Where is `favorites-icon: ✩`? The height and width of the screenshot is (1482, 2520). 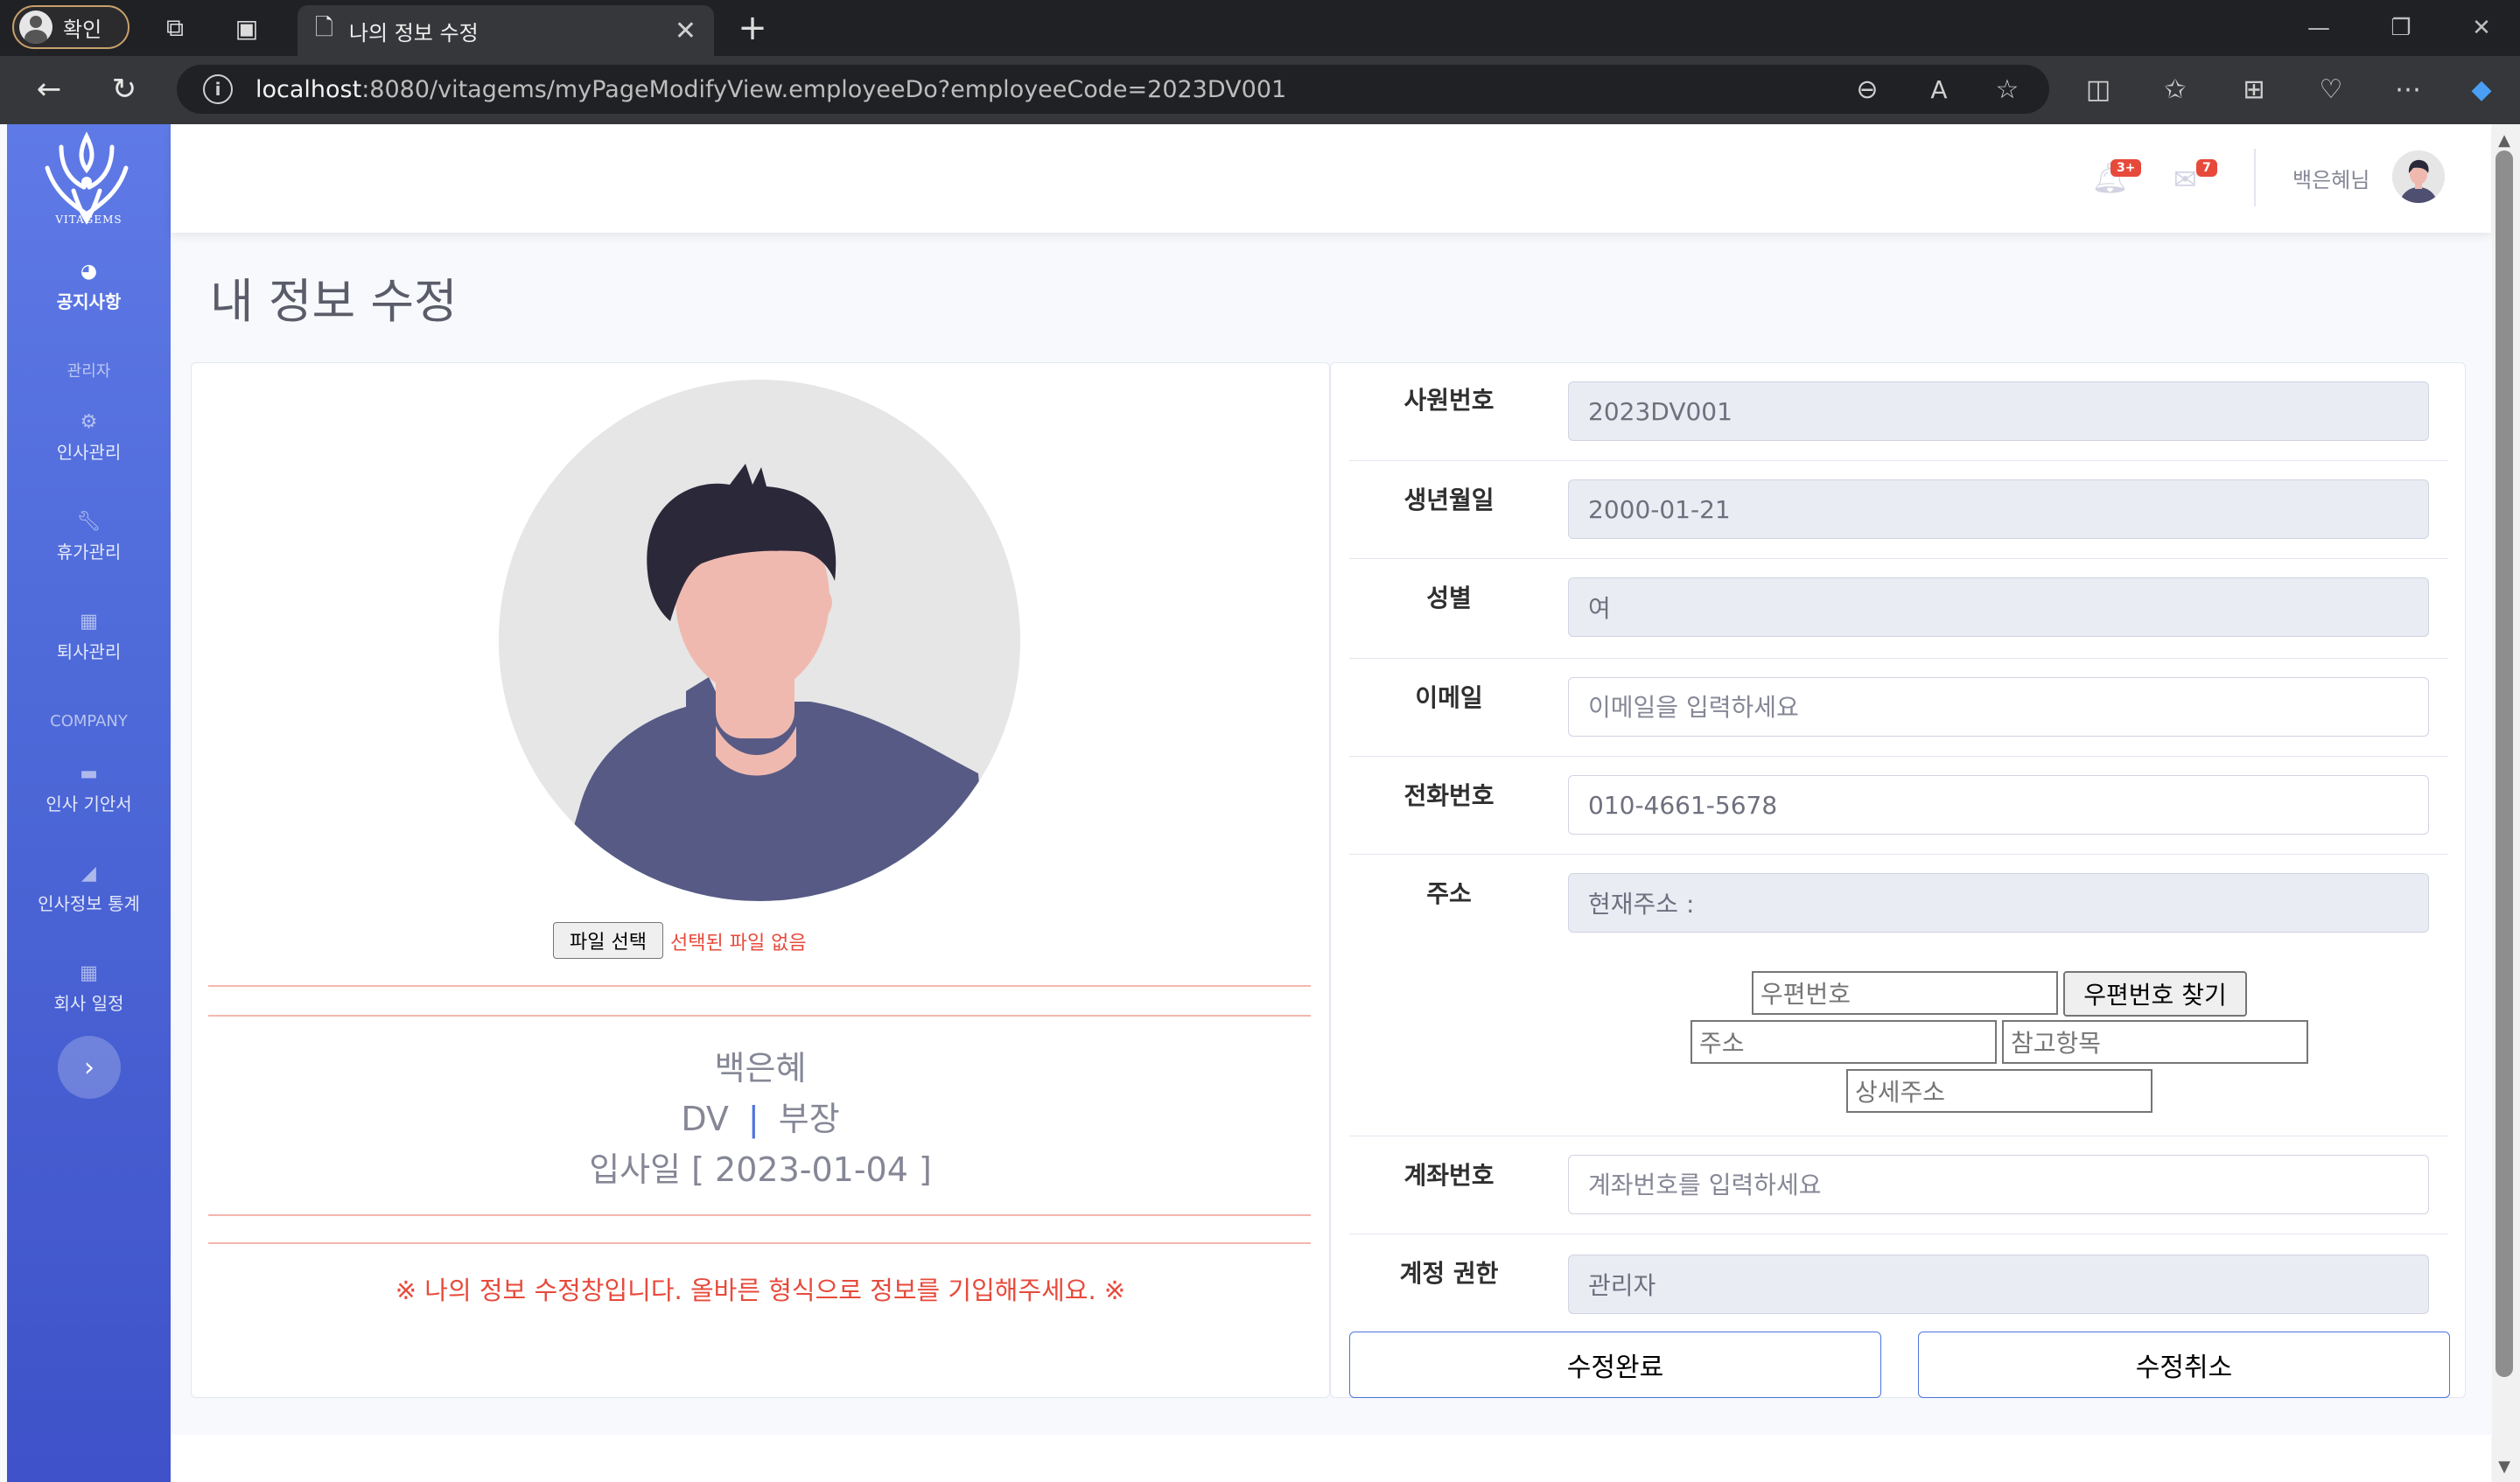
favorites-icon: ✩ is located at coordinates (2175, 89).